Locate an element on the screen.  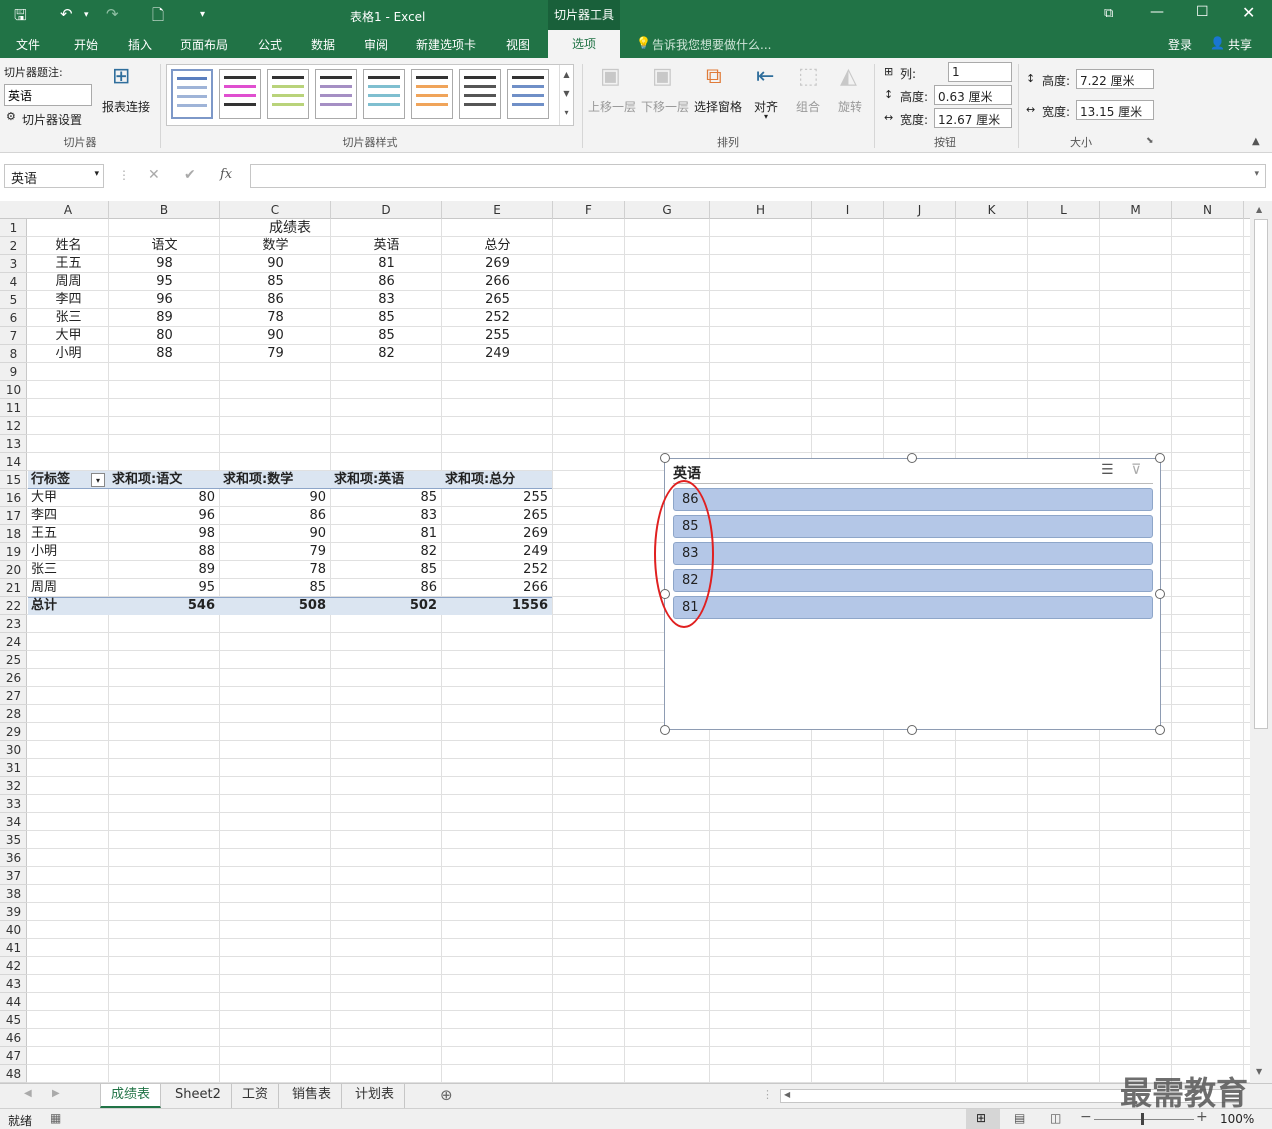
page-break-view-icon: ◫ is located at coordinates (1055, 1118).